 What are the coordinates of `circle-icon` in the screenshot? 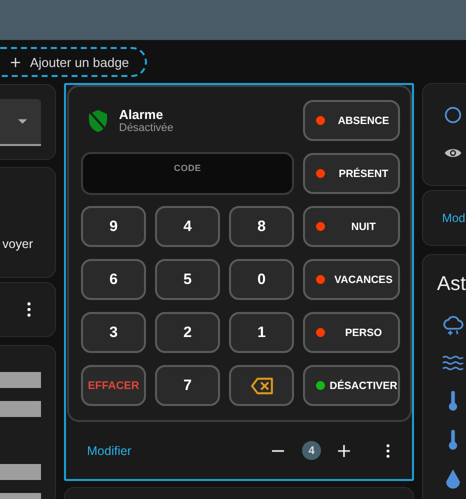 It's located at (453, 115).